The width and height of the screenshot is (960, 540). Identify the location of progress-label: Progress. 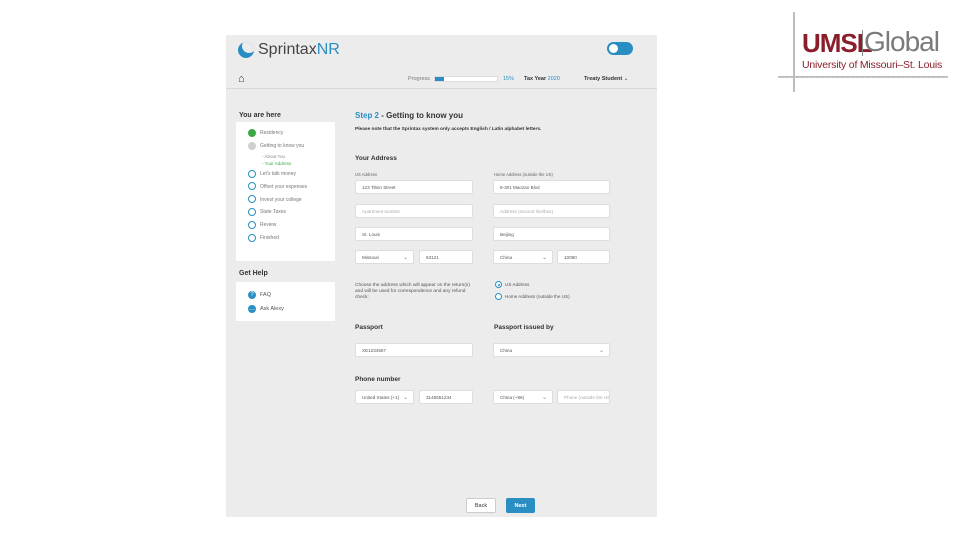
(419, 79).